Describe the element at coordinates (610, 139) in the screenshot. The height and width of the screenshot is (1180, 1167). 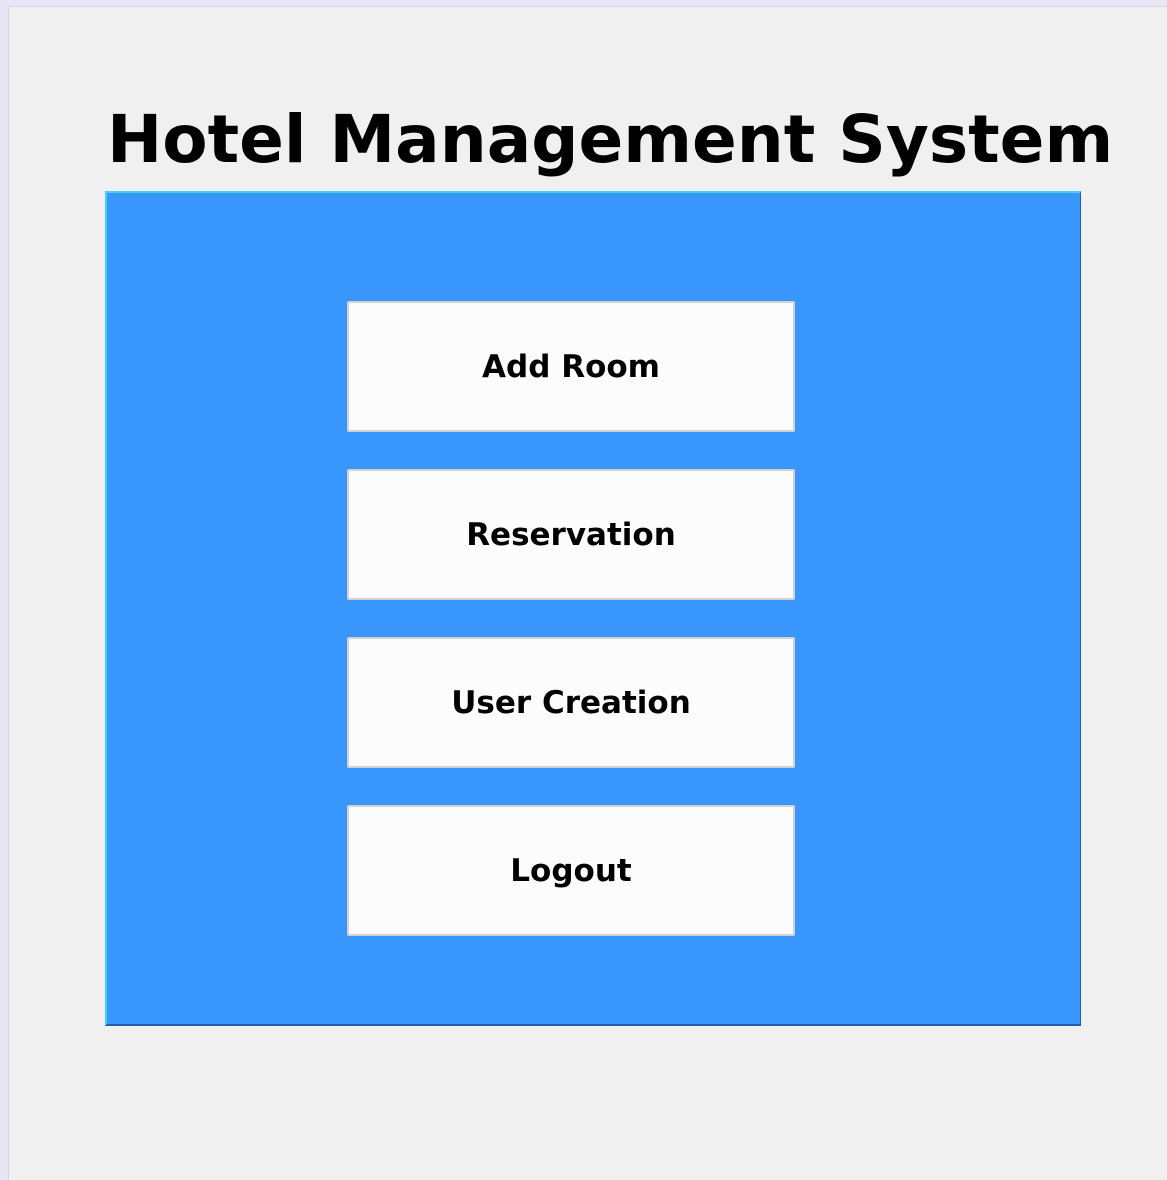
I see `app-title: Hotel Management System` at that location.